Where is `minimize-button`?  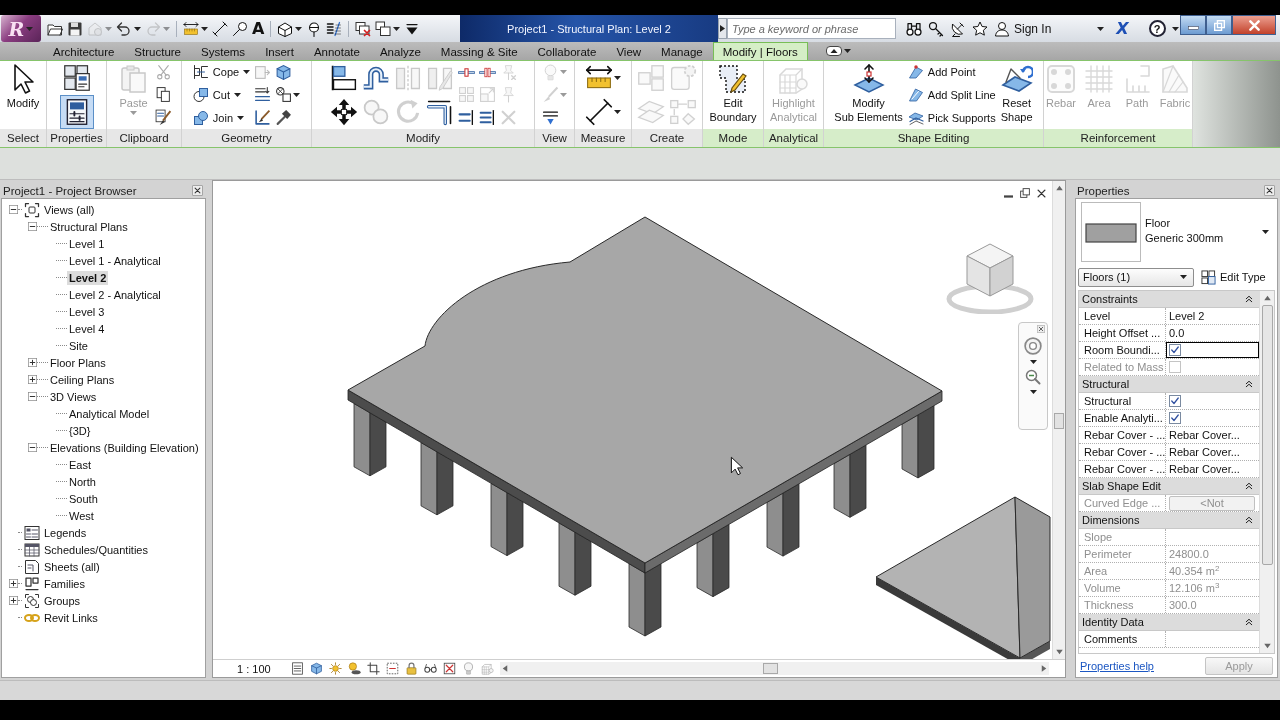 minimize-button is located at coordinates (1193, 25).